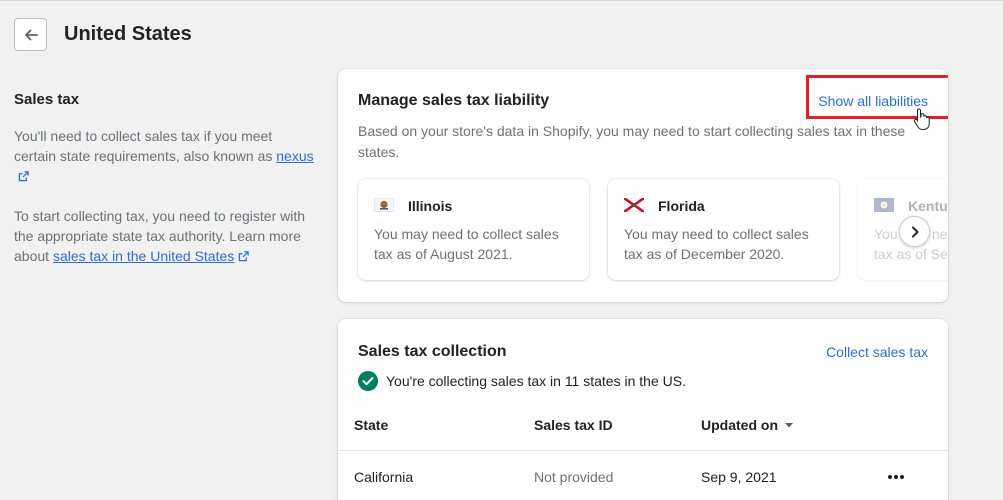 Image resolution: width=1003 pixels, height=500 pixels. I want to click on show-all-liabilities-link: Show all liabilities, so click(873, 101).